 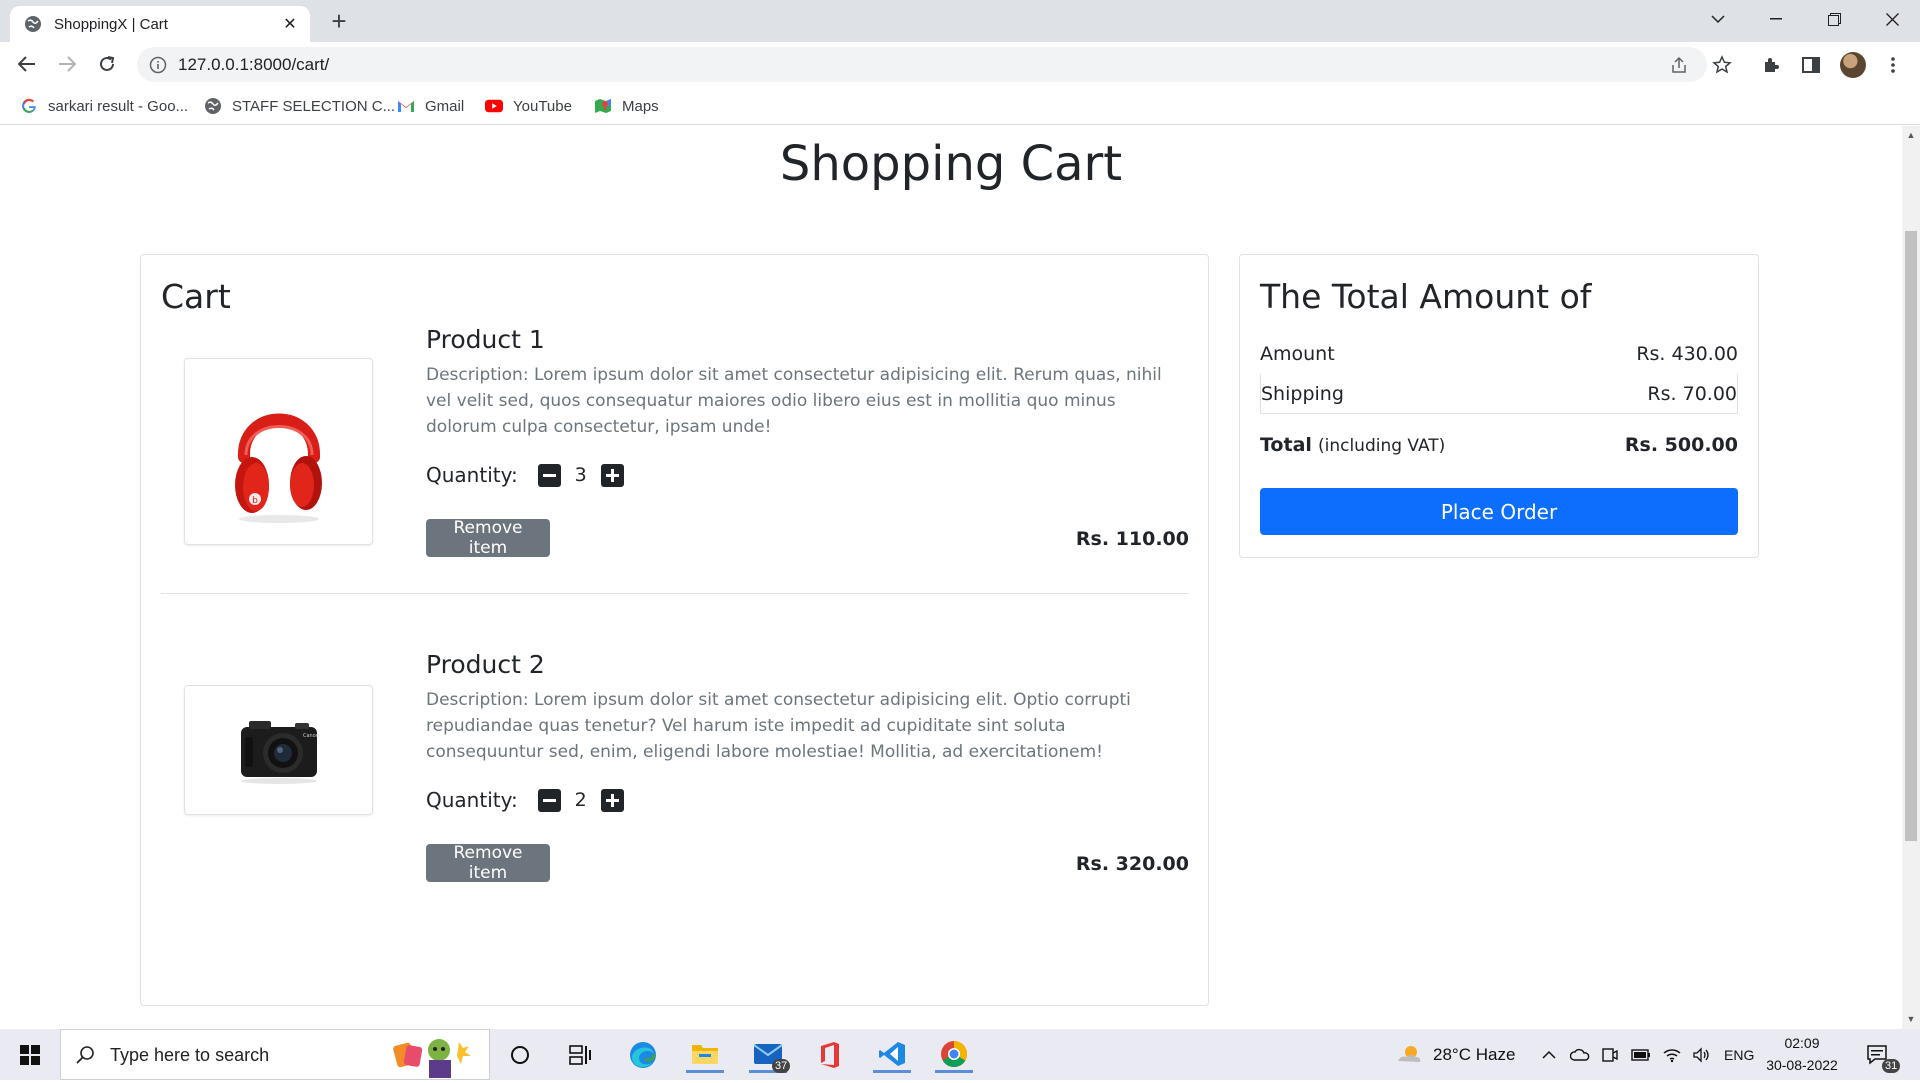 I want to click on close-tab-icon: ✕, so click(x=290, y=24).